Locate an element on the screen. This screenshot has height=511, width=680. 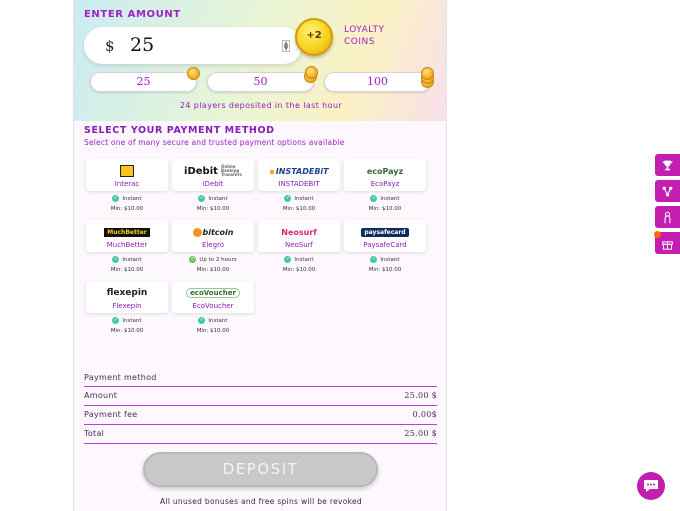
loyalty-coin-count: +2 is located at coordinates (314, 35).